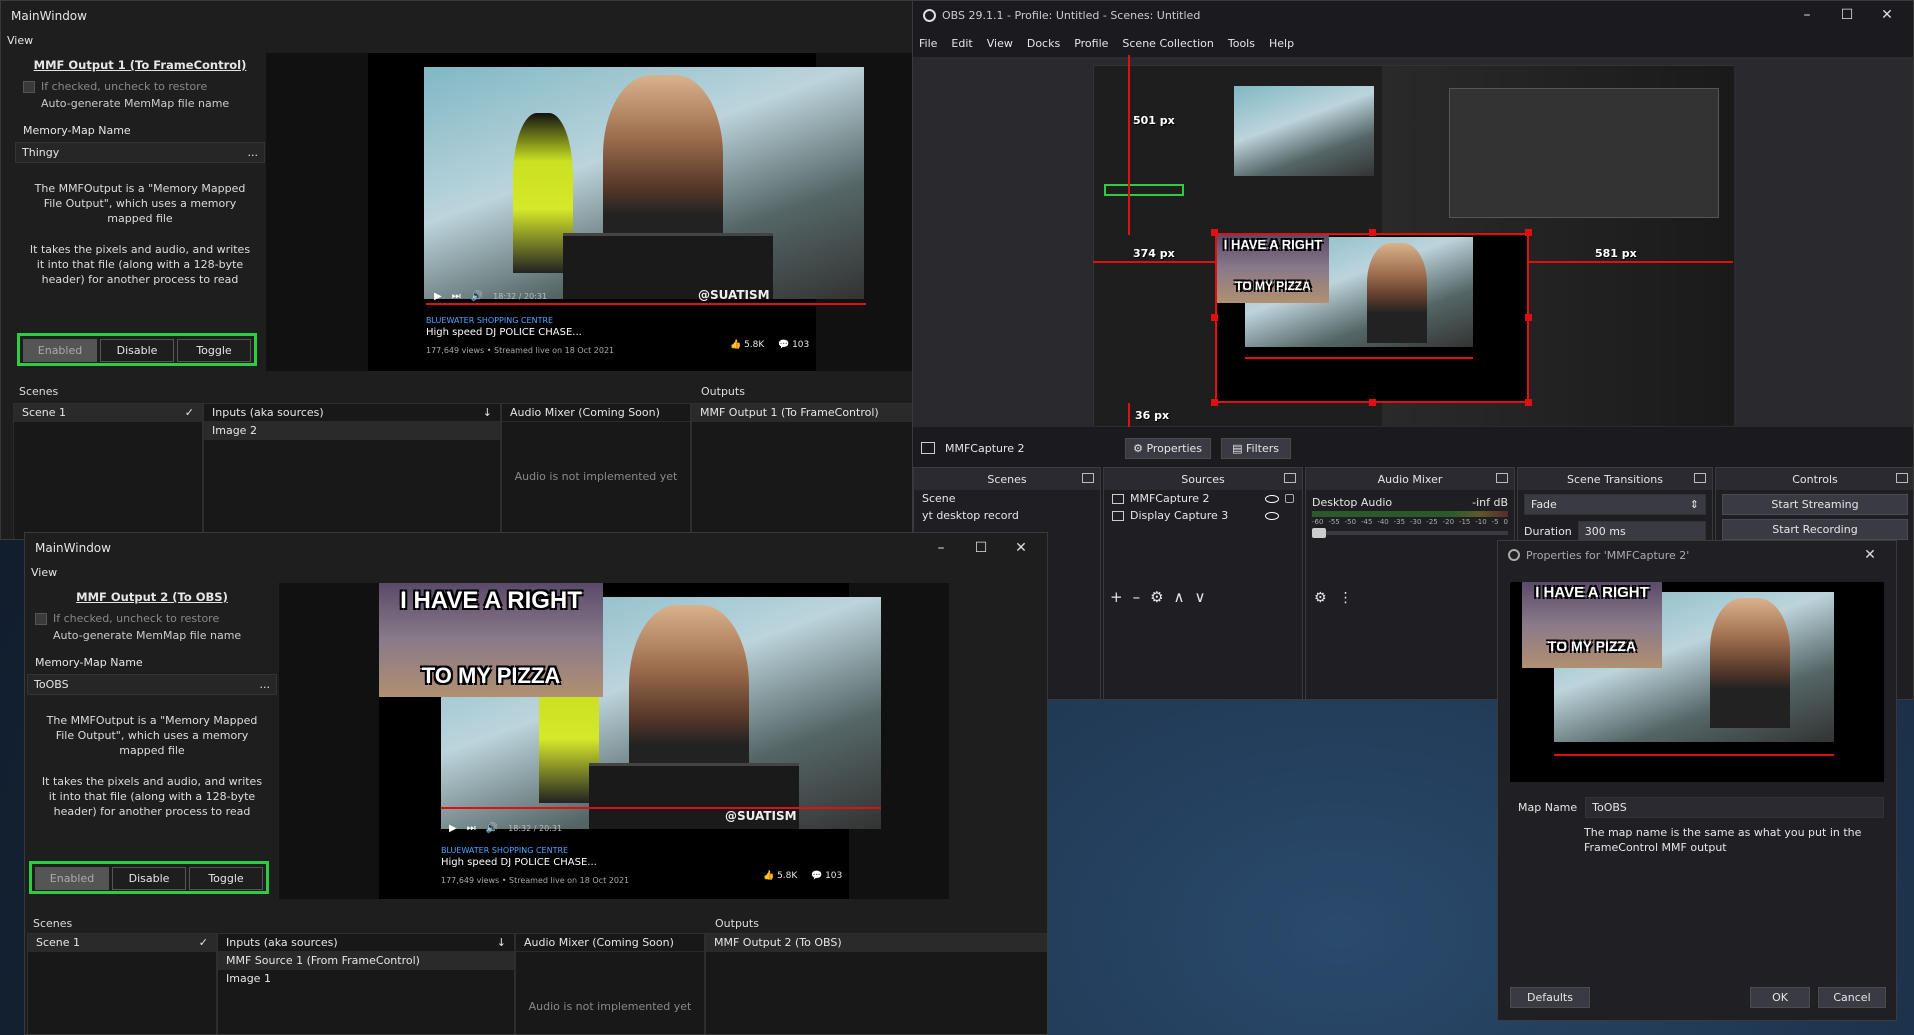  I want to click on menu-profile: Profile, so click(1091, 43).